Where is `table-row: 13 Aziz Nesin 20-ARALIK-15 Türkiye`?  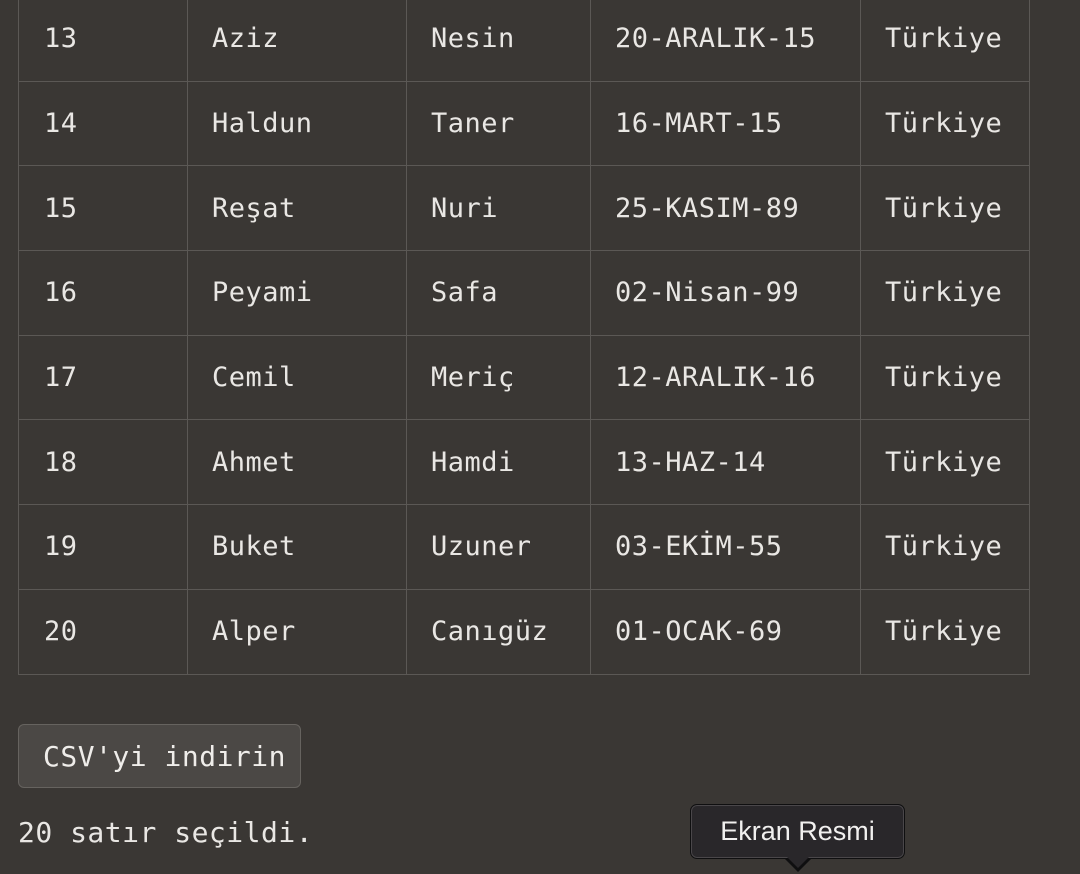 table-row: 13 Aziz Nesin 20-ARALIK-15 Türkiye is located at coordinates (524, 41).